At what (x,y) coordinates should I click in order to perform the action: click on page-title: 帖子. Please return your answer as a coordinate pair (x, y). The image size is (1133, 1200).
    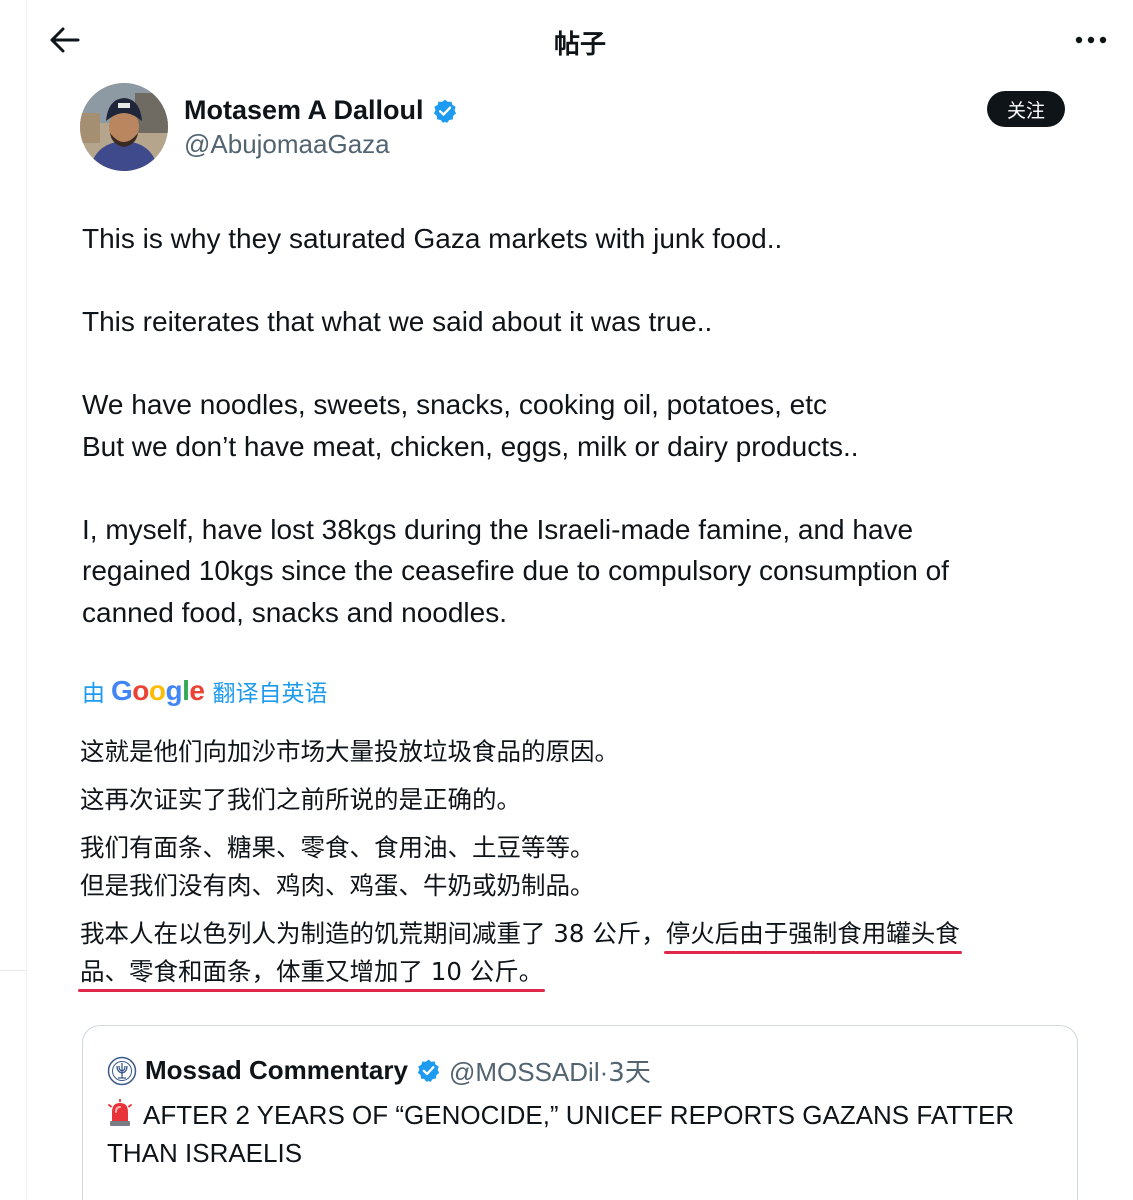
    Looking at the image, I should click on (579, 45).